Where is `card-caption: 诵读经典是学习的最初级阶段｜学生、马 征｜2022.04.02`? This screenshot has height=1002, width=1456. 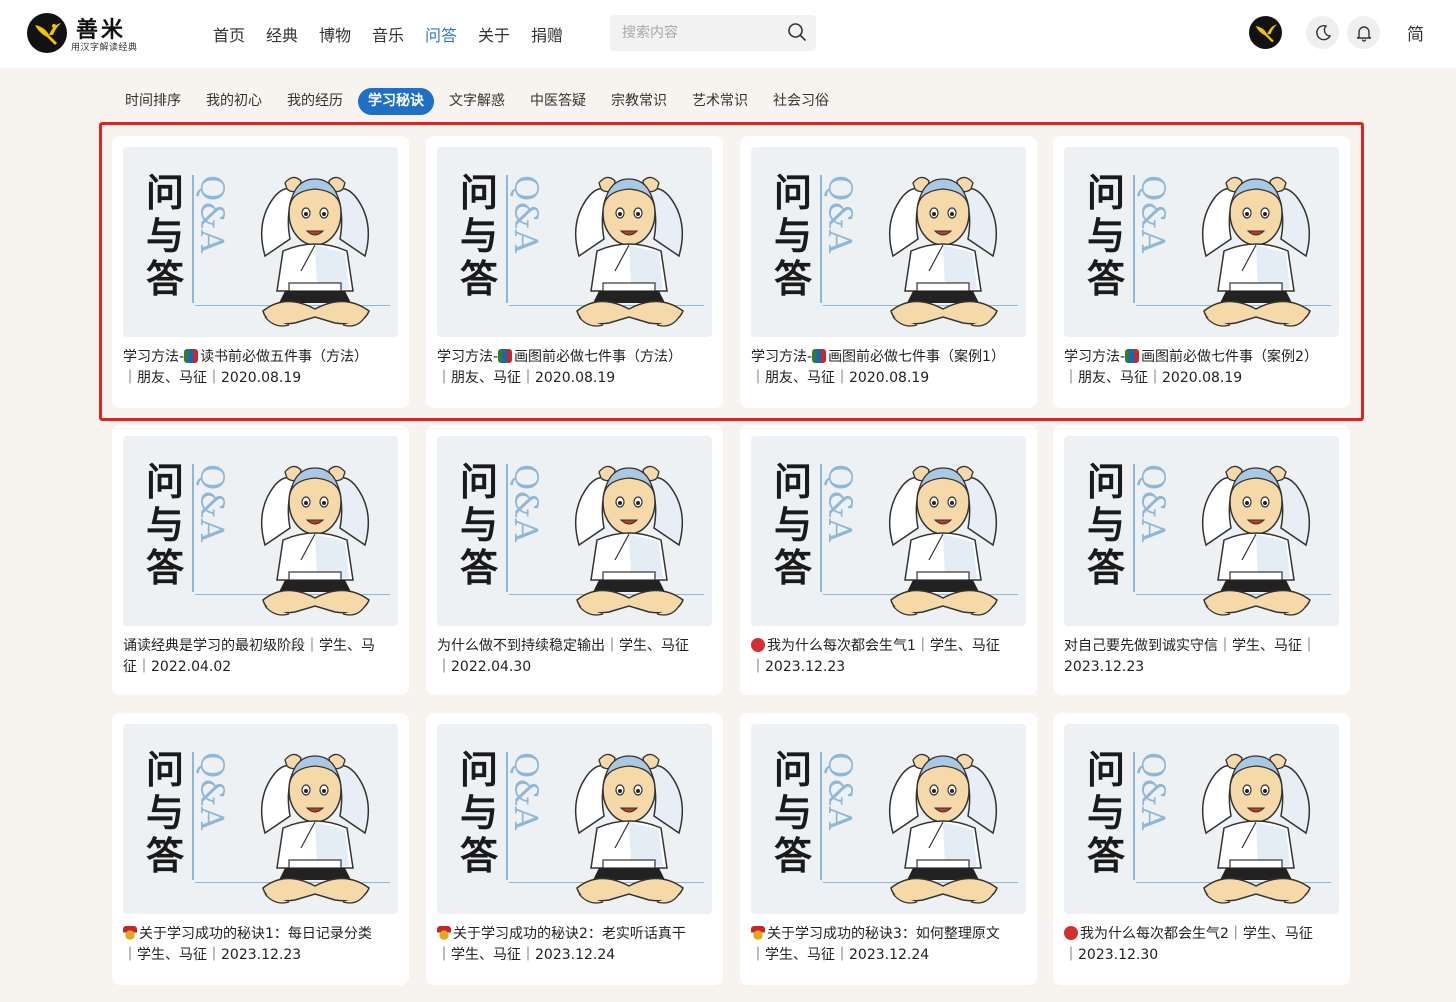 card-caption: 诵读经典是学习的最初级阶段｜学生、马 征｜2022.04.02 is located at coordinates (263, 657).